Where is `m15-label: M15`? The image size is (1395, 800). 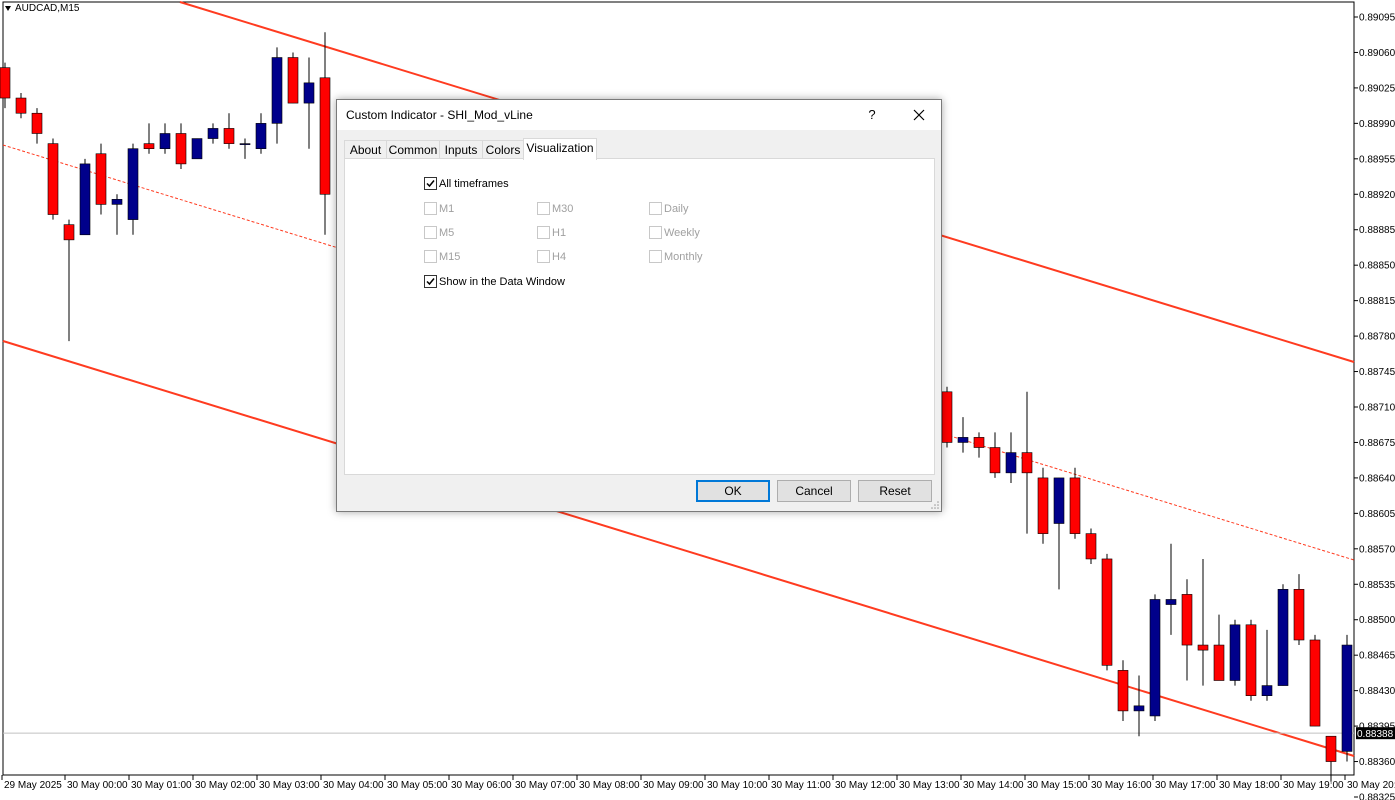
m15-label: M15 is located at coordinates (450, 257).